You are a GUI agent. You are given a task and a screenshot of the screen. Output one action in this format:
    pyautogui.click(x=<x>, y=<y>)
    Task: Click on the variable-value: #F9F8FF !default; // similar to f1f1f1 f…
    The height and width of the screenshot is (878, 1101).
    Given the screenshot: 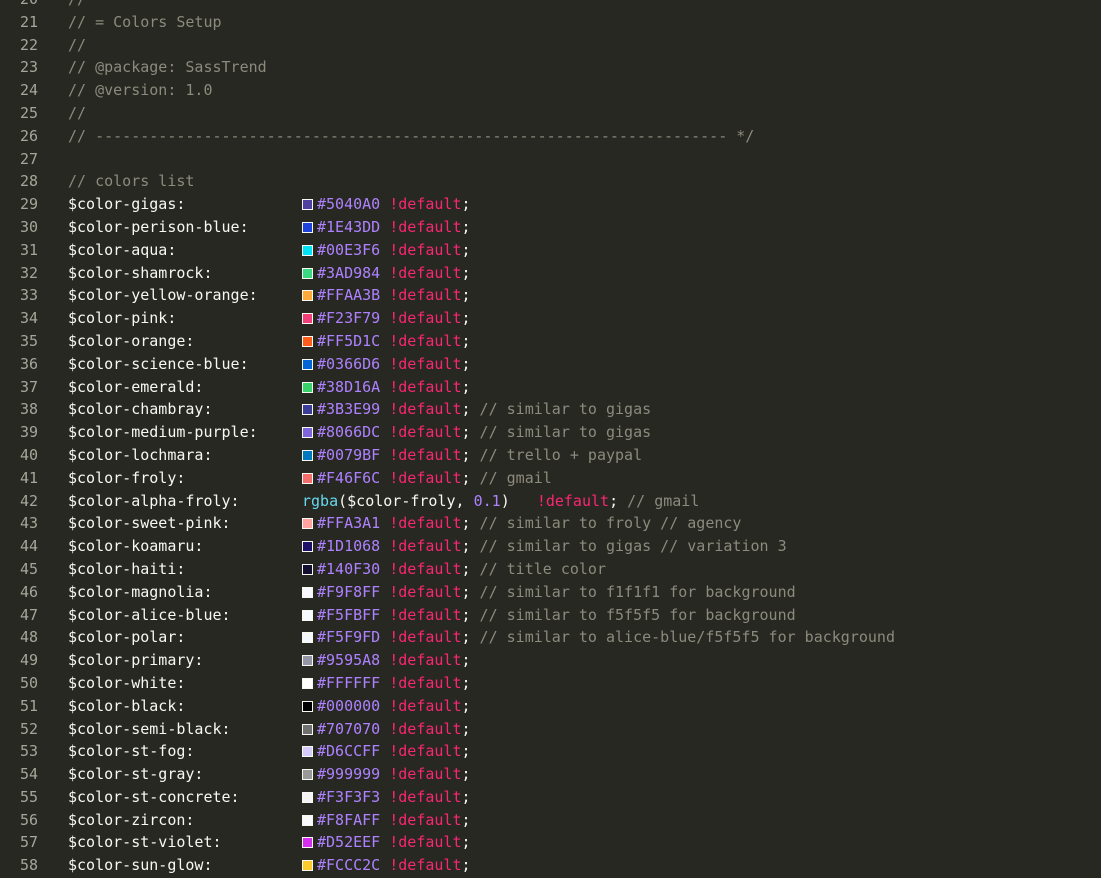 What is the action you would take?
    pyautogui.click(x=549, y=592)
    